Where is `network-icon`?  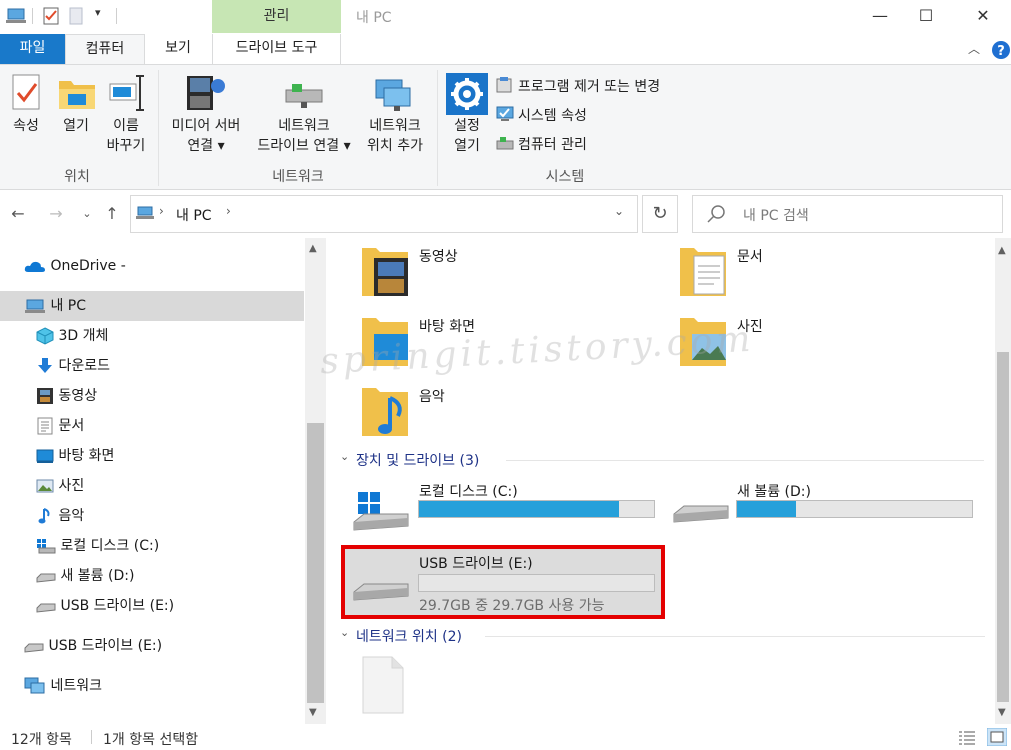 network-icon is located at coordinates (34, 685).